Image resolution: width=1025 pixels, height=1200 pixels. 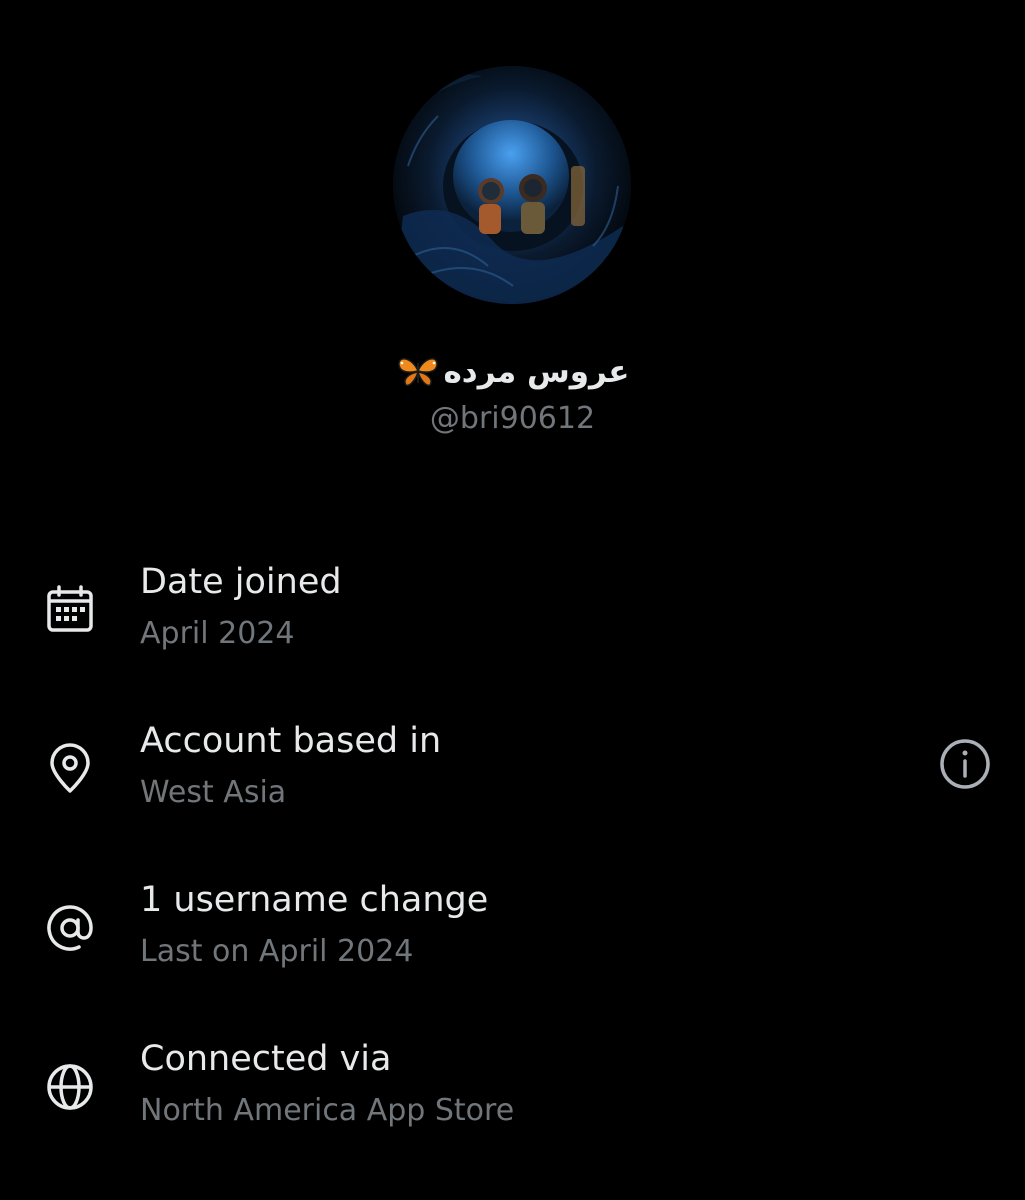 I want to click on detail-row-username-change: 1 username change Last on April 2024, so click(x=512, y=936).